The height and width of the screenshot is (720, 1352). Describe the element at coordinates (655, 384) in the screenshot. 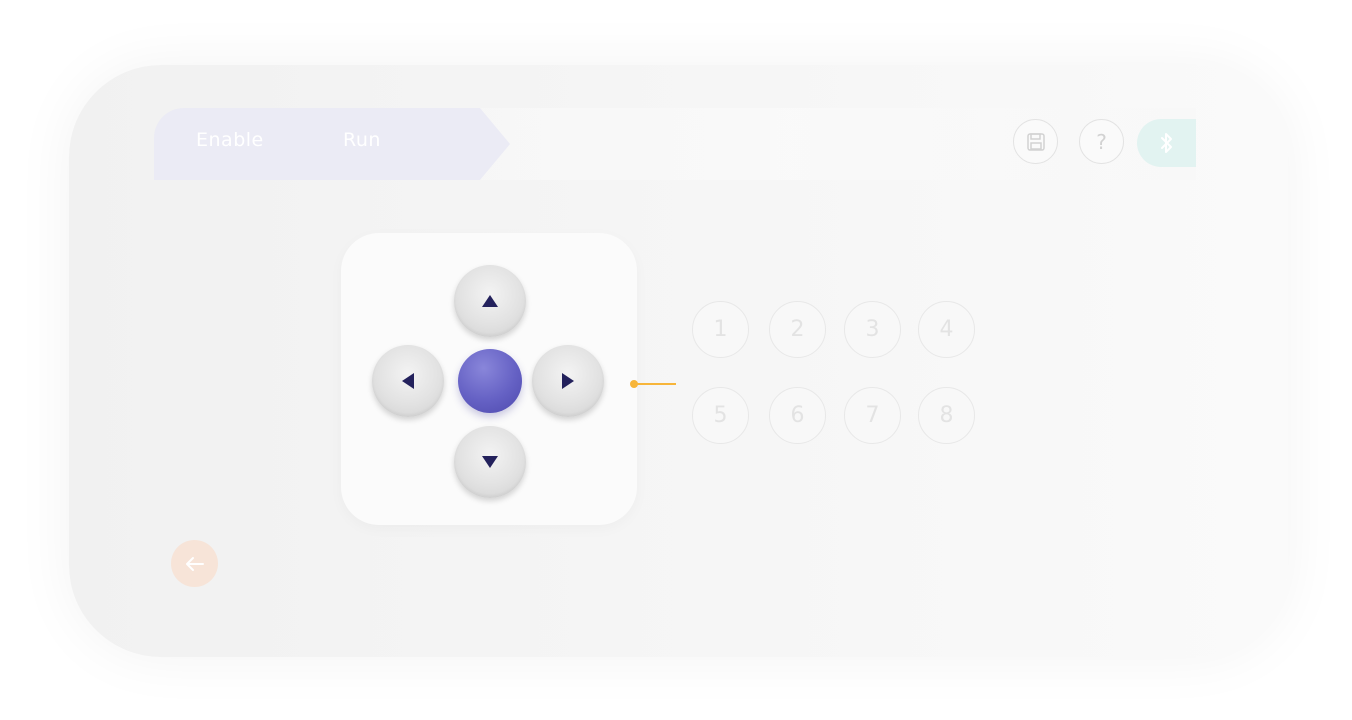

I see `connector-line` at that location.